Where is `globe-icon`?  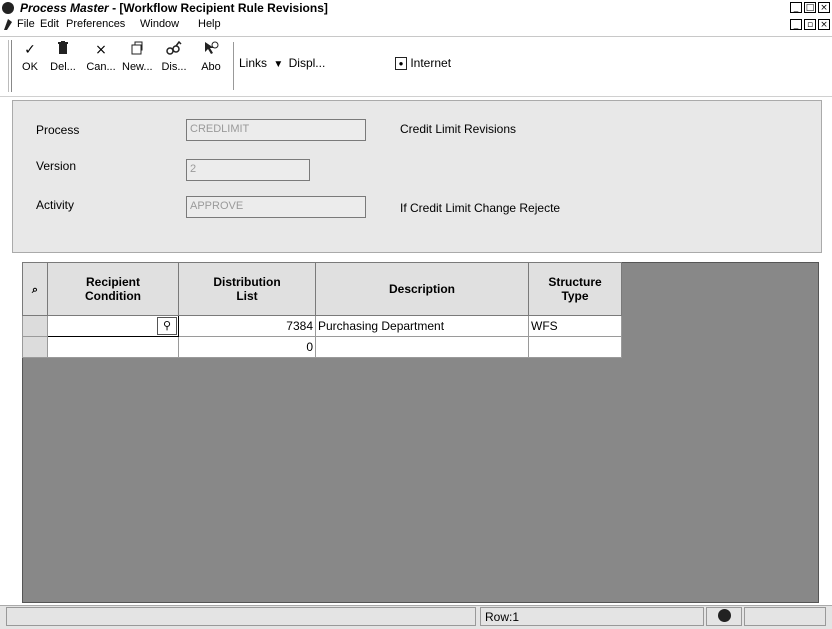
globe-icon is located at coordinates (724, 616).